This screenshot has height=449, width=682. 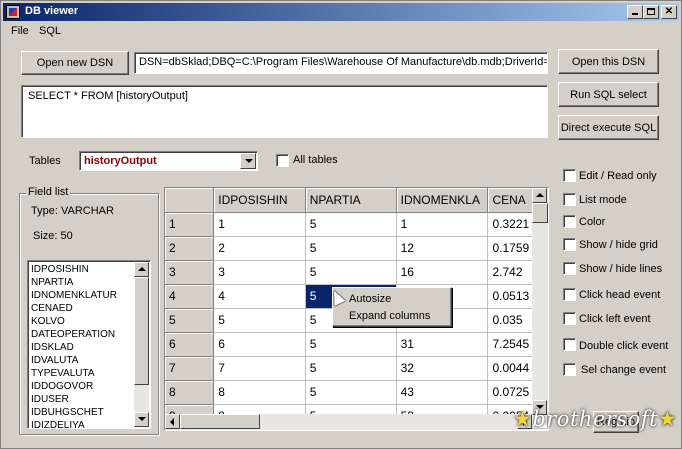 What do you see at coordinates (248, 161) in the screenshot?
I see `chevron-down-icon` at bounding box center [248, 161].